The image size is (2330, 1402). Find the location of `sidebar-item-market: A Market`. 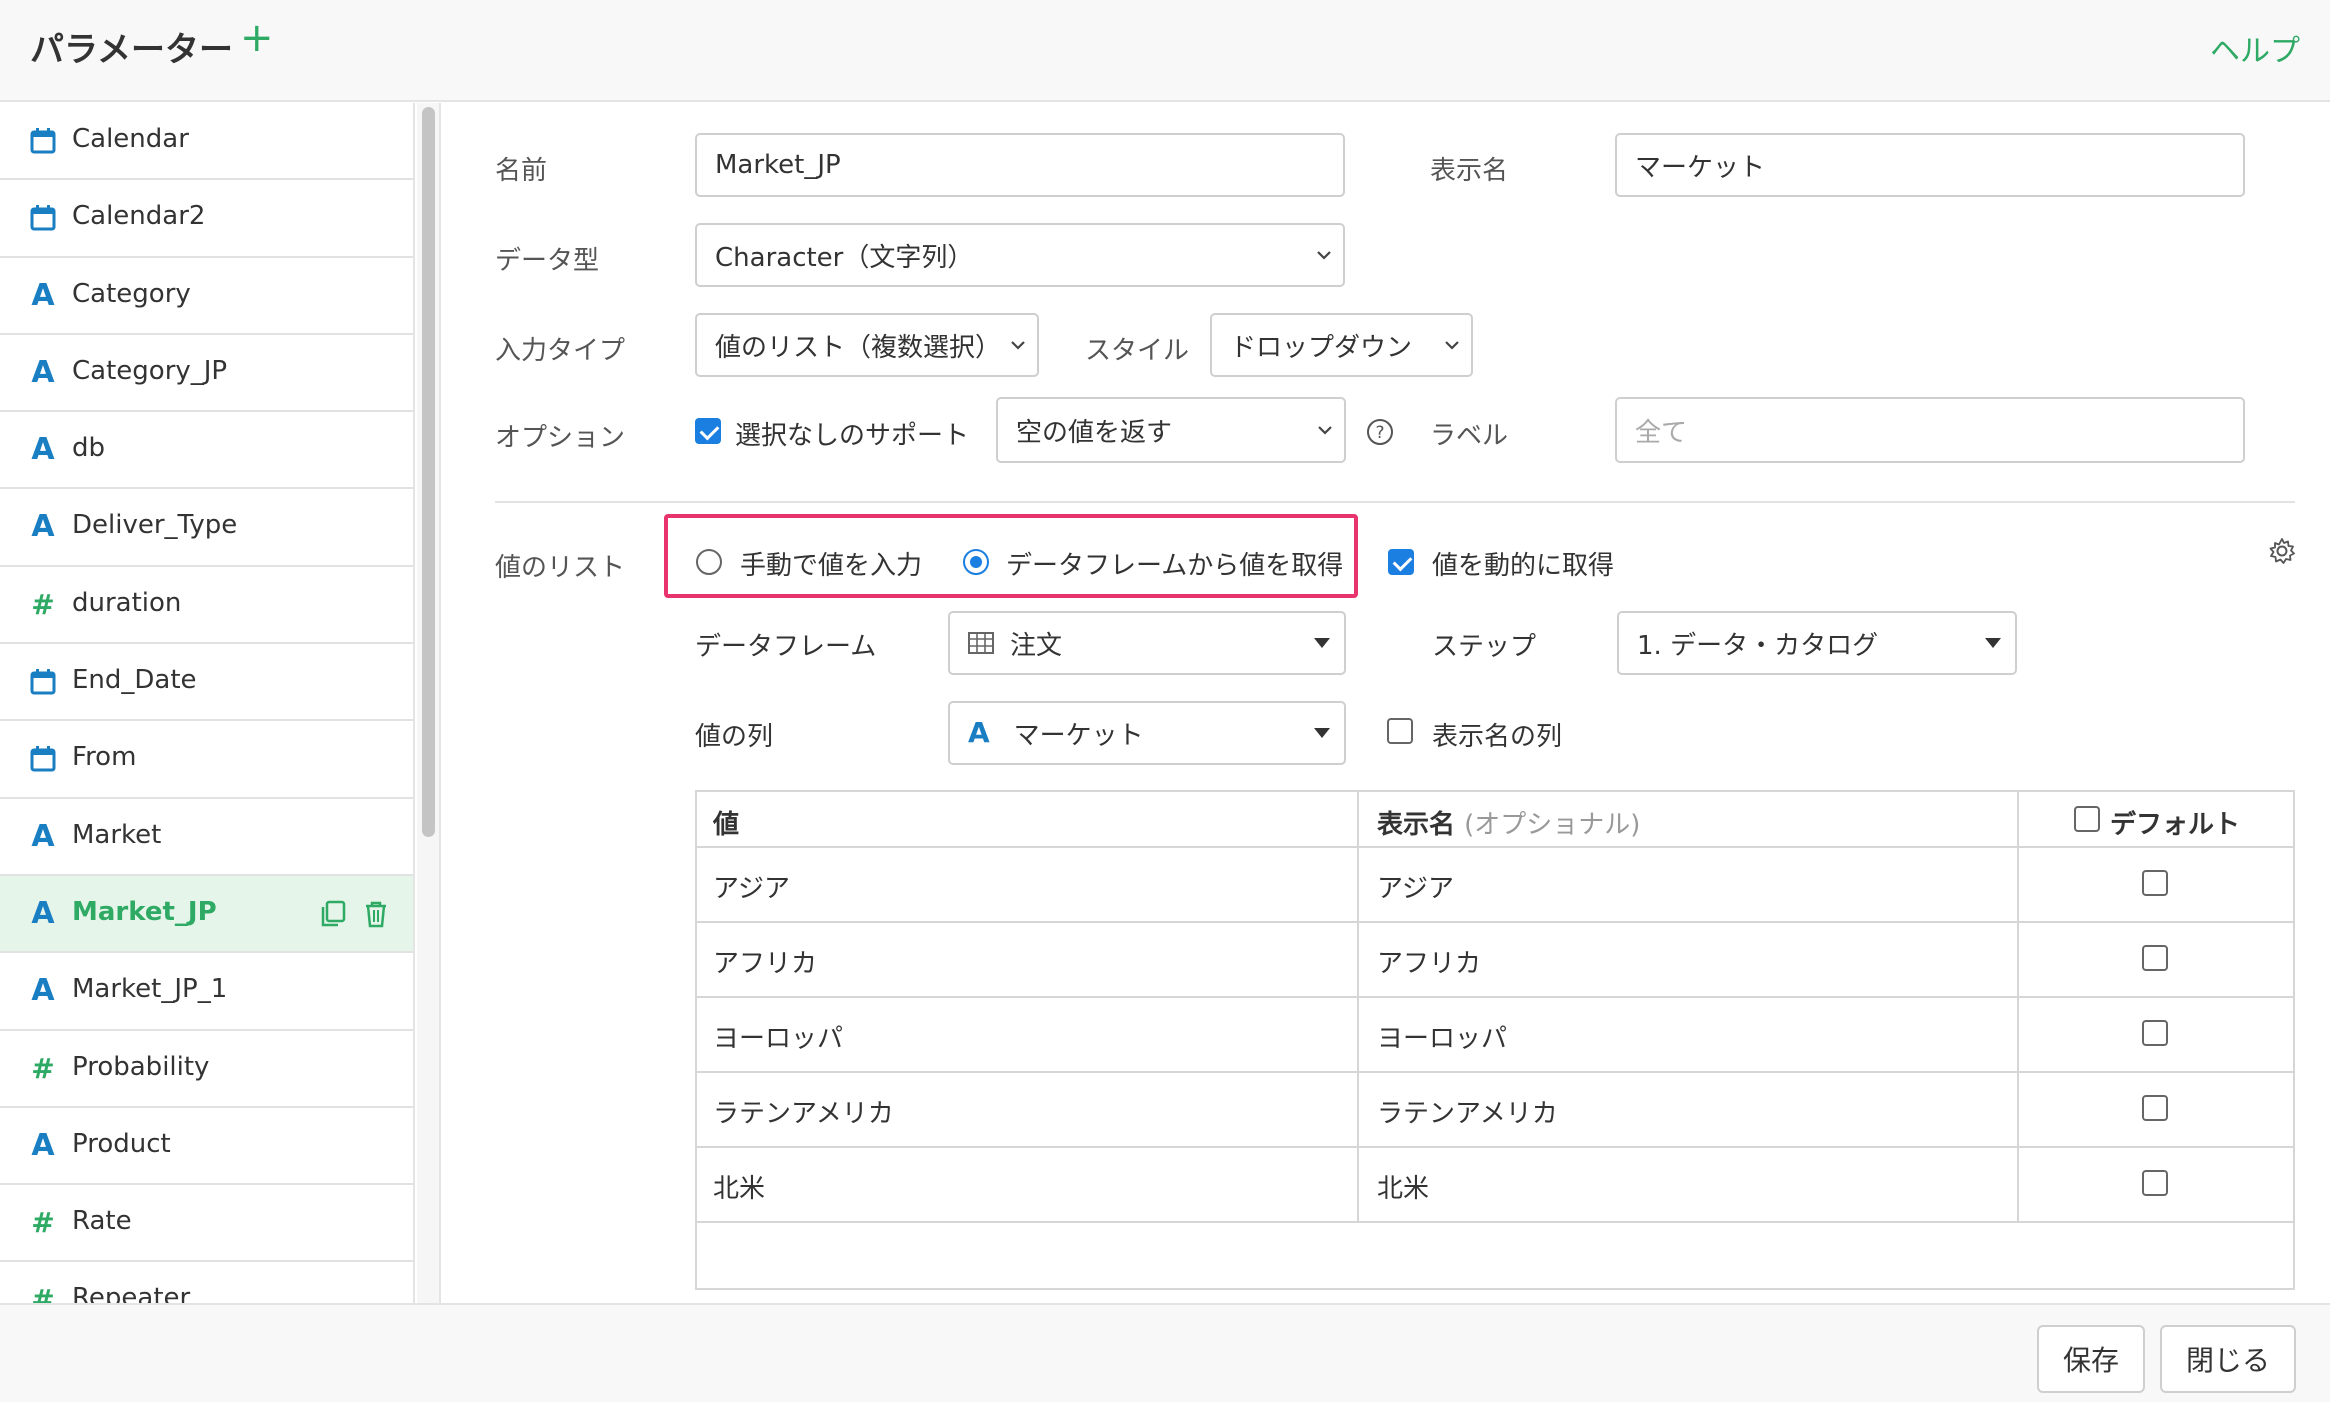

sidebar-item-market: A Market is located at coordinates (206, 837).